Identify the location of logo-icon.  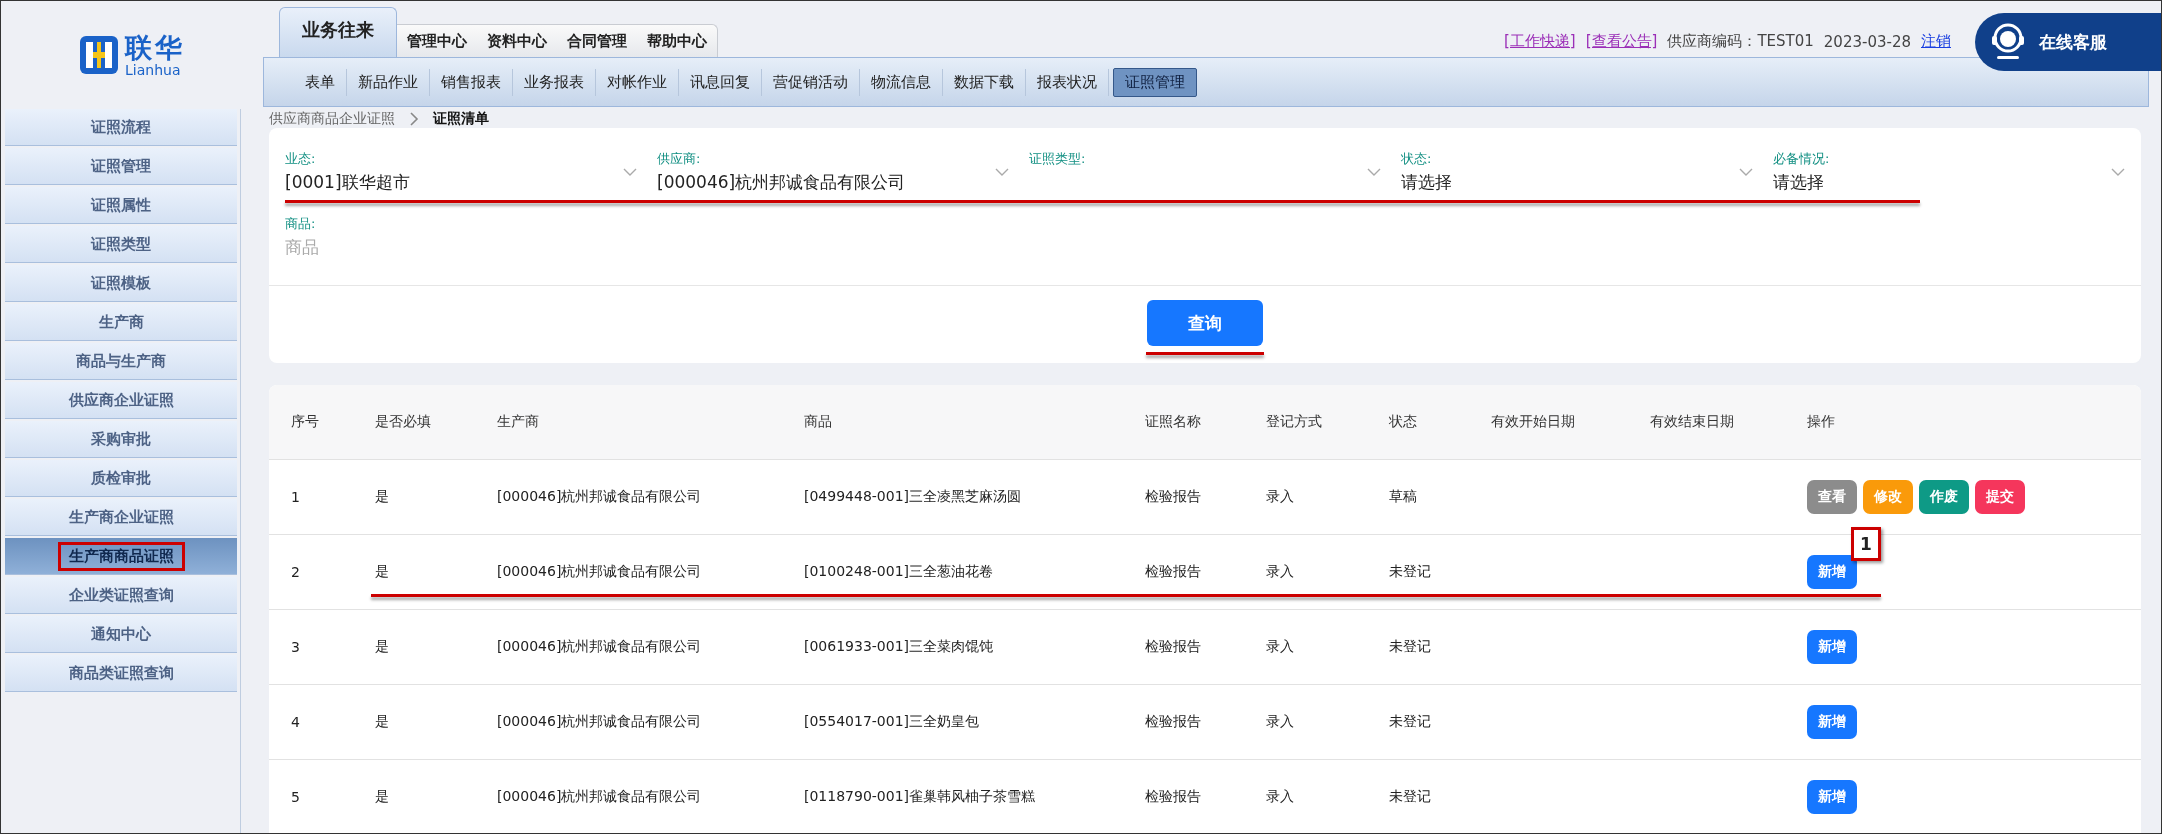
(99, 55).